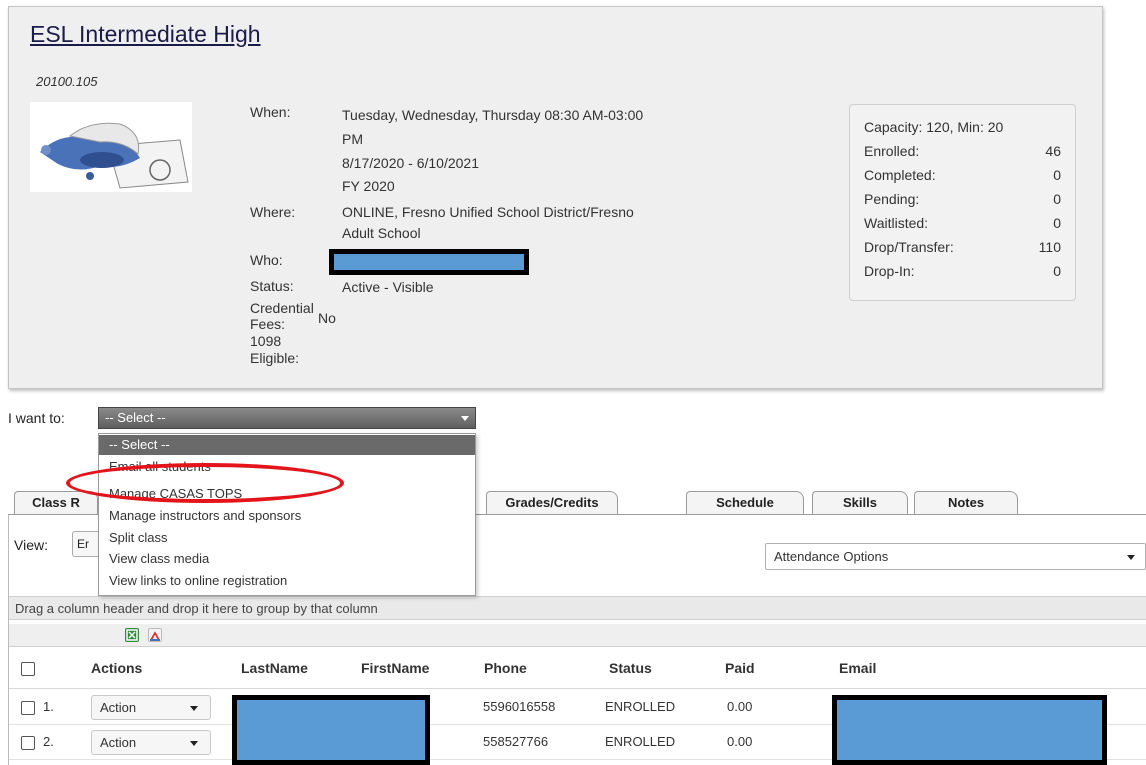 The height and width of the screenshot is (765, 1146). Describe the element at coordinates (145, 34) in the screenshot. I see `class-title-link: ESL Intermediate High` at that location.